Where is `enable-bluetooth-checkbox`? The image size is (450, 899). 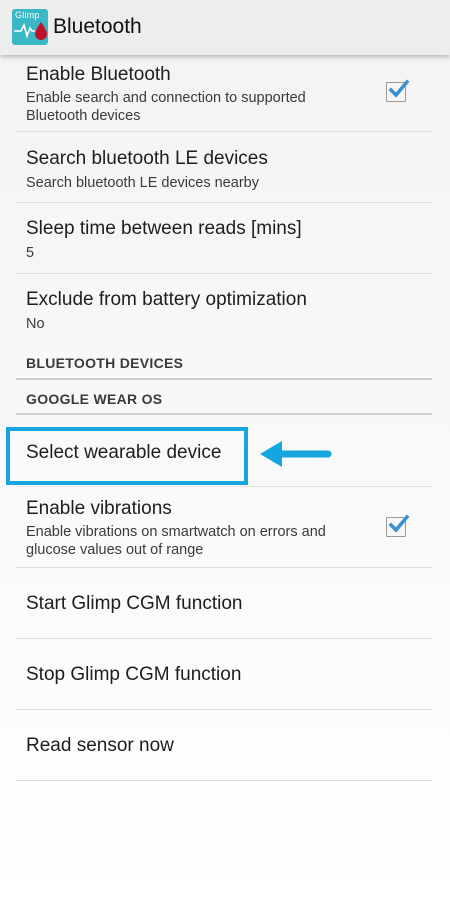 enable-bluetooth-checkbox is located at coordinates (398, 90).